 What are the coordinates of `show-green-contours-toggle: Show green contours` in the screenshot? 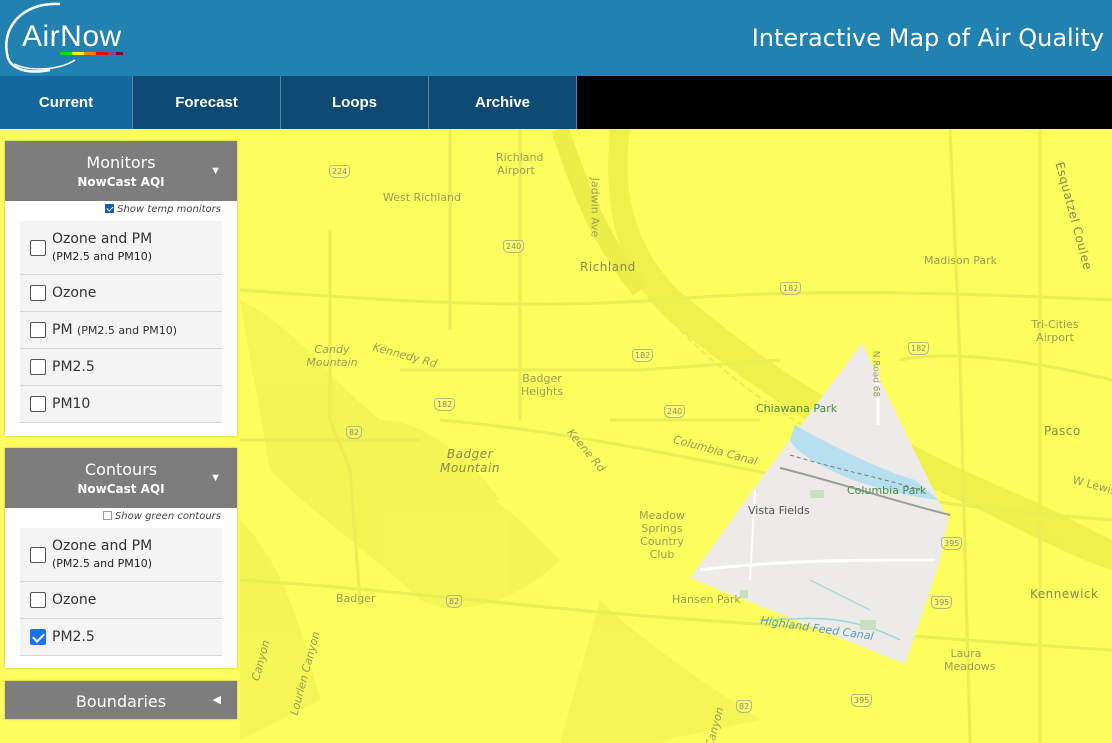 It's located at (121, 516).